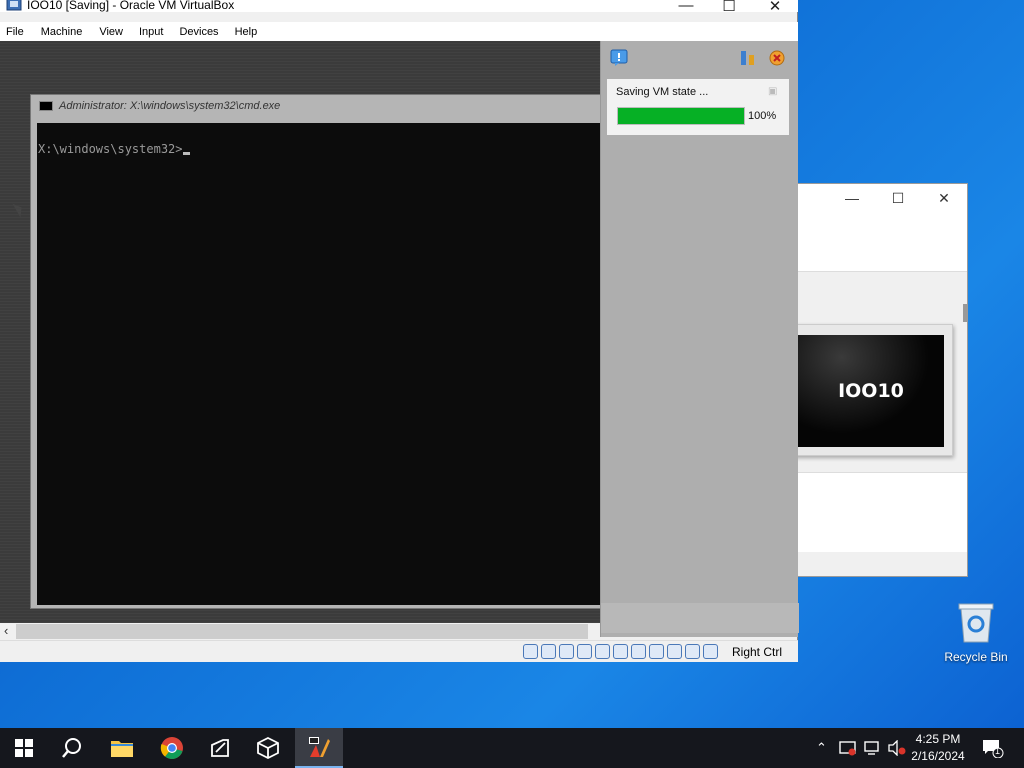 The width and height of the screenshot is (1024, 768). I want to click on menu-devices: Devices, so click(196, 32).